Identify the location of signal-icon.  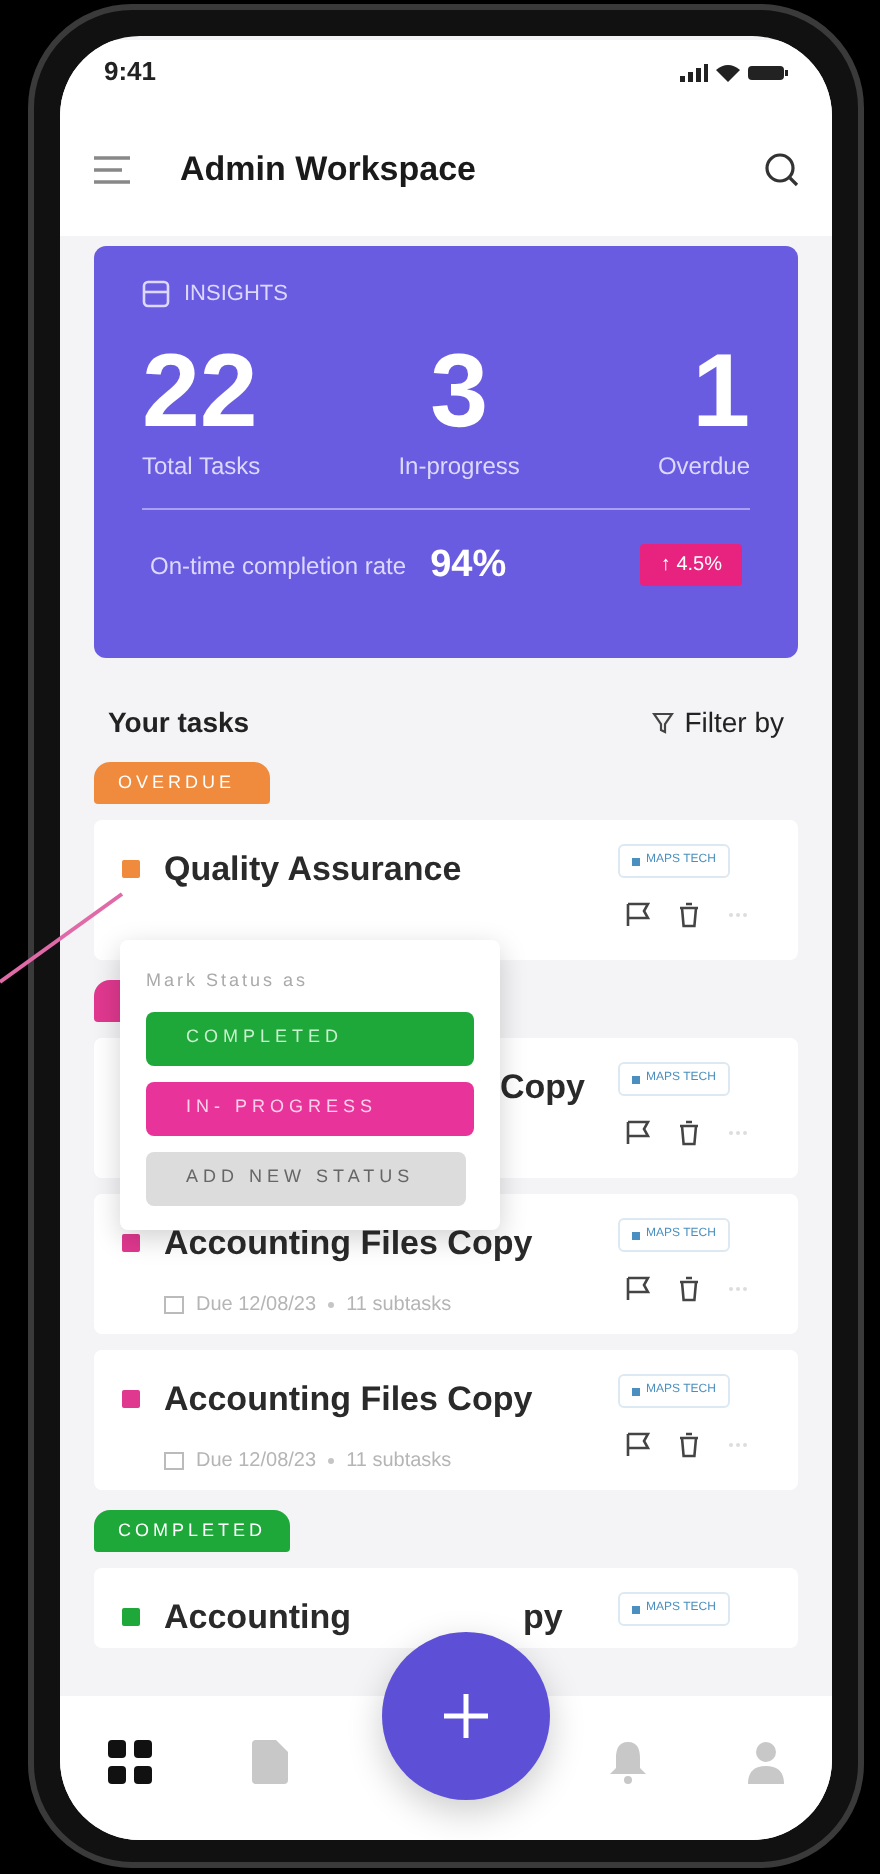
(694, 72).